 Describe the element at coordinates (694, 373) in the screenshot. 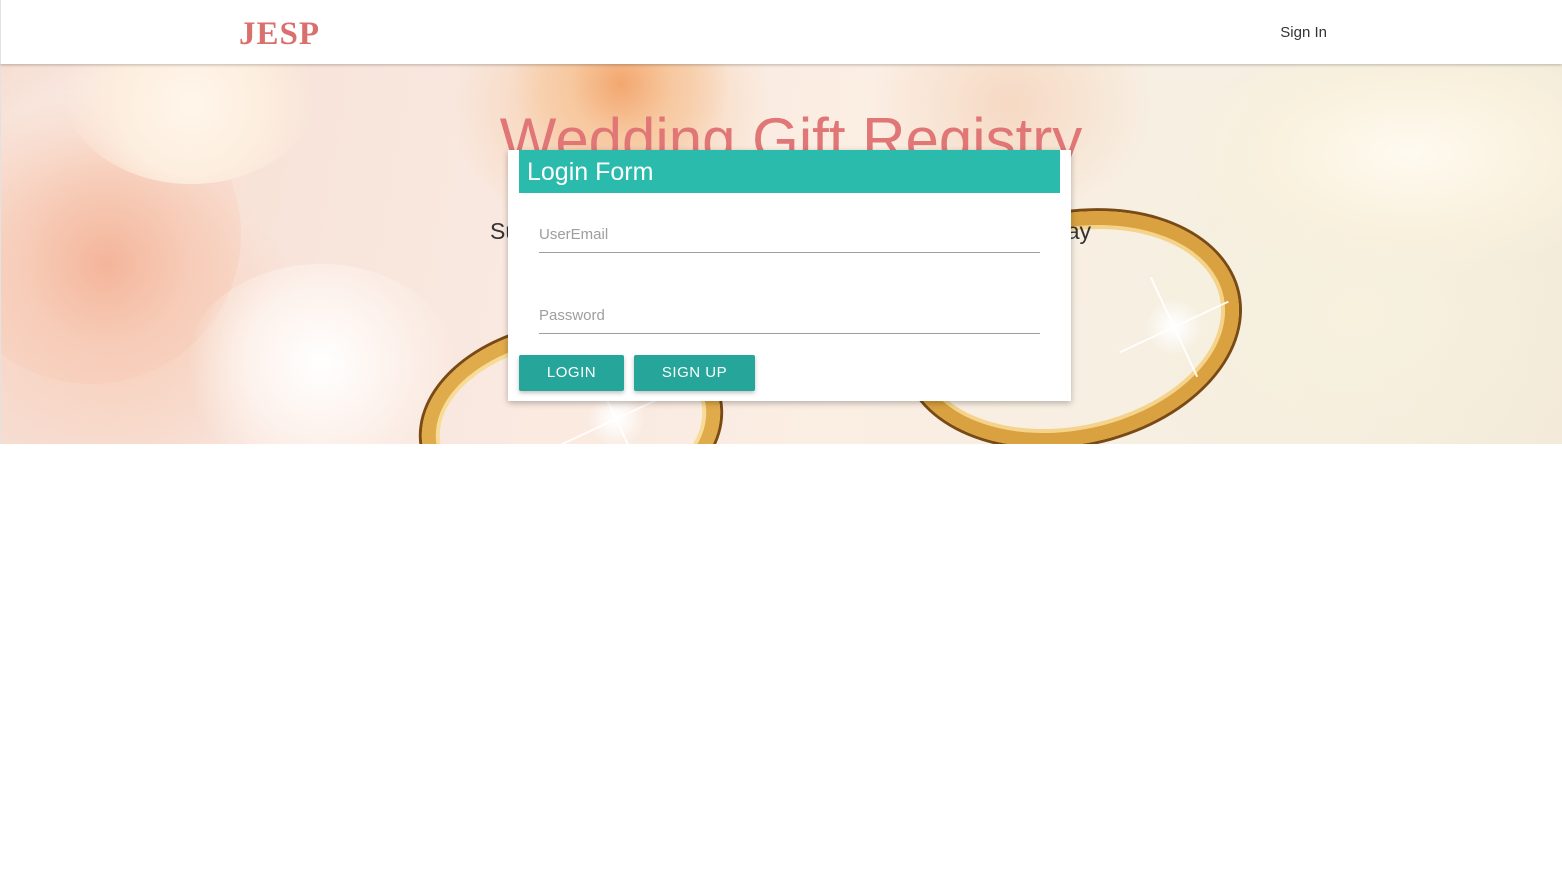

I see `sign-up-button: SIGN UP` at that location.